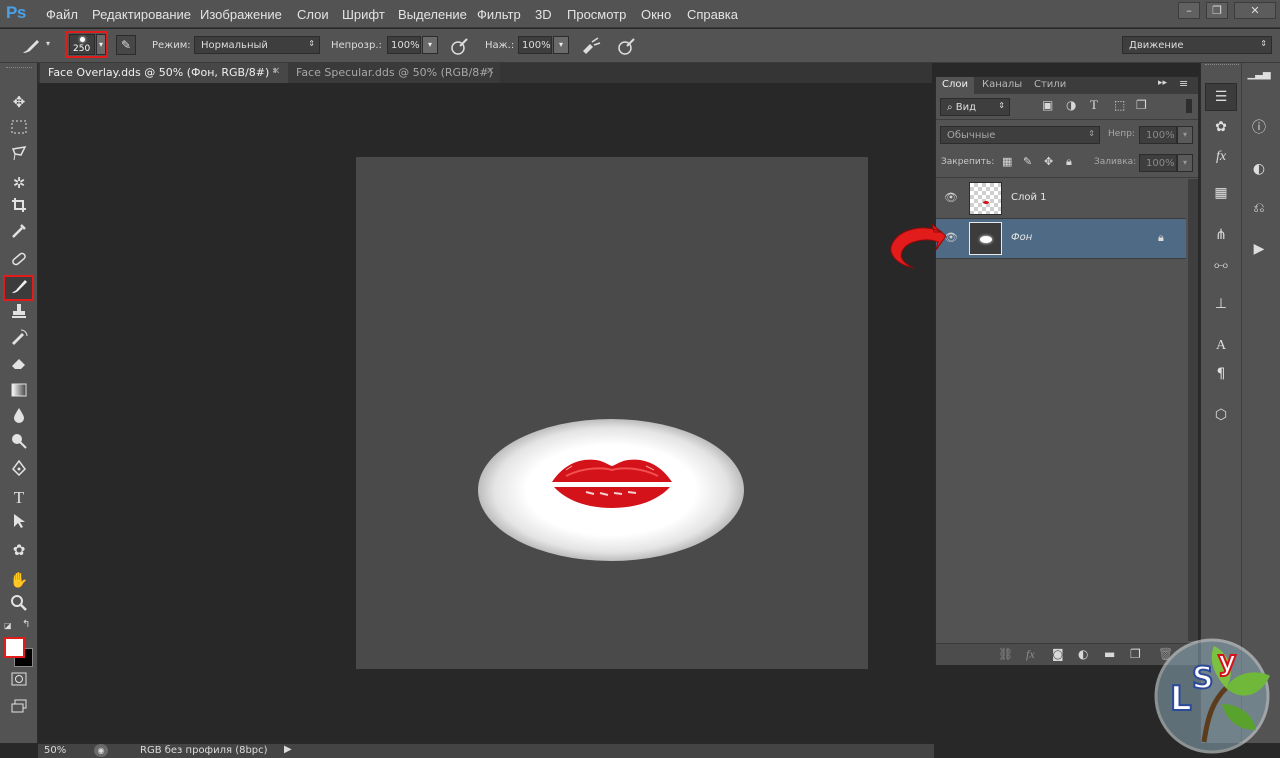 Image resolution: width=1280 pixels, height=758 pixels. I want to click on collapse-panel-icon: ▸▸, so click(1162, 83).